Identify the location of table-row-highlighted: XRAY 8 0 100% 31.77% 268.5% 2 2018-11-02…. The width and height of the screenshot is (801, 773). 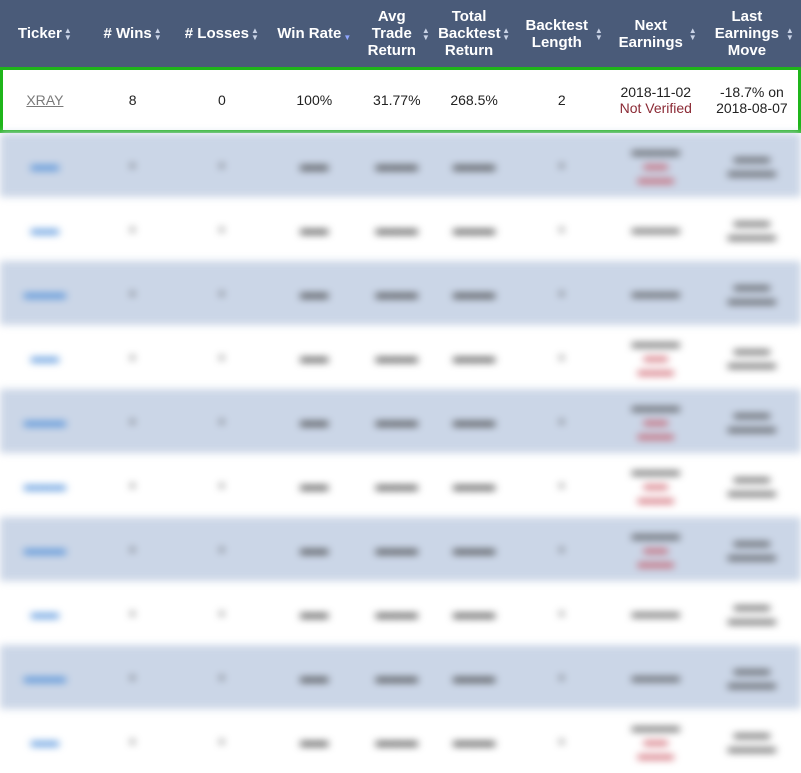
(400, 100).